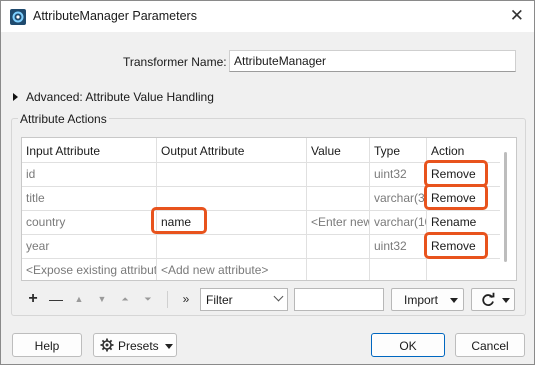 The width and height of the screenshot is (535, 365). What do you see at coordinates (138, 346) in the screenshot?
I see `presets-button-label: Presets` at bounding box center [138, 346].